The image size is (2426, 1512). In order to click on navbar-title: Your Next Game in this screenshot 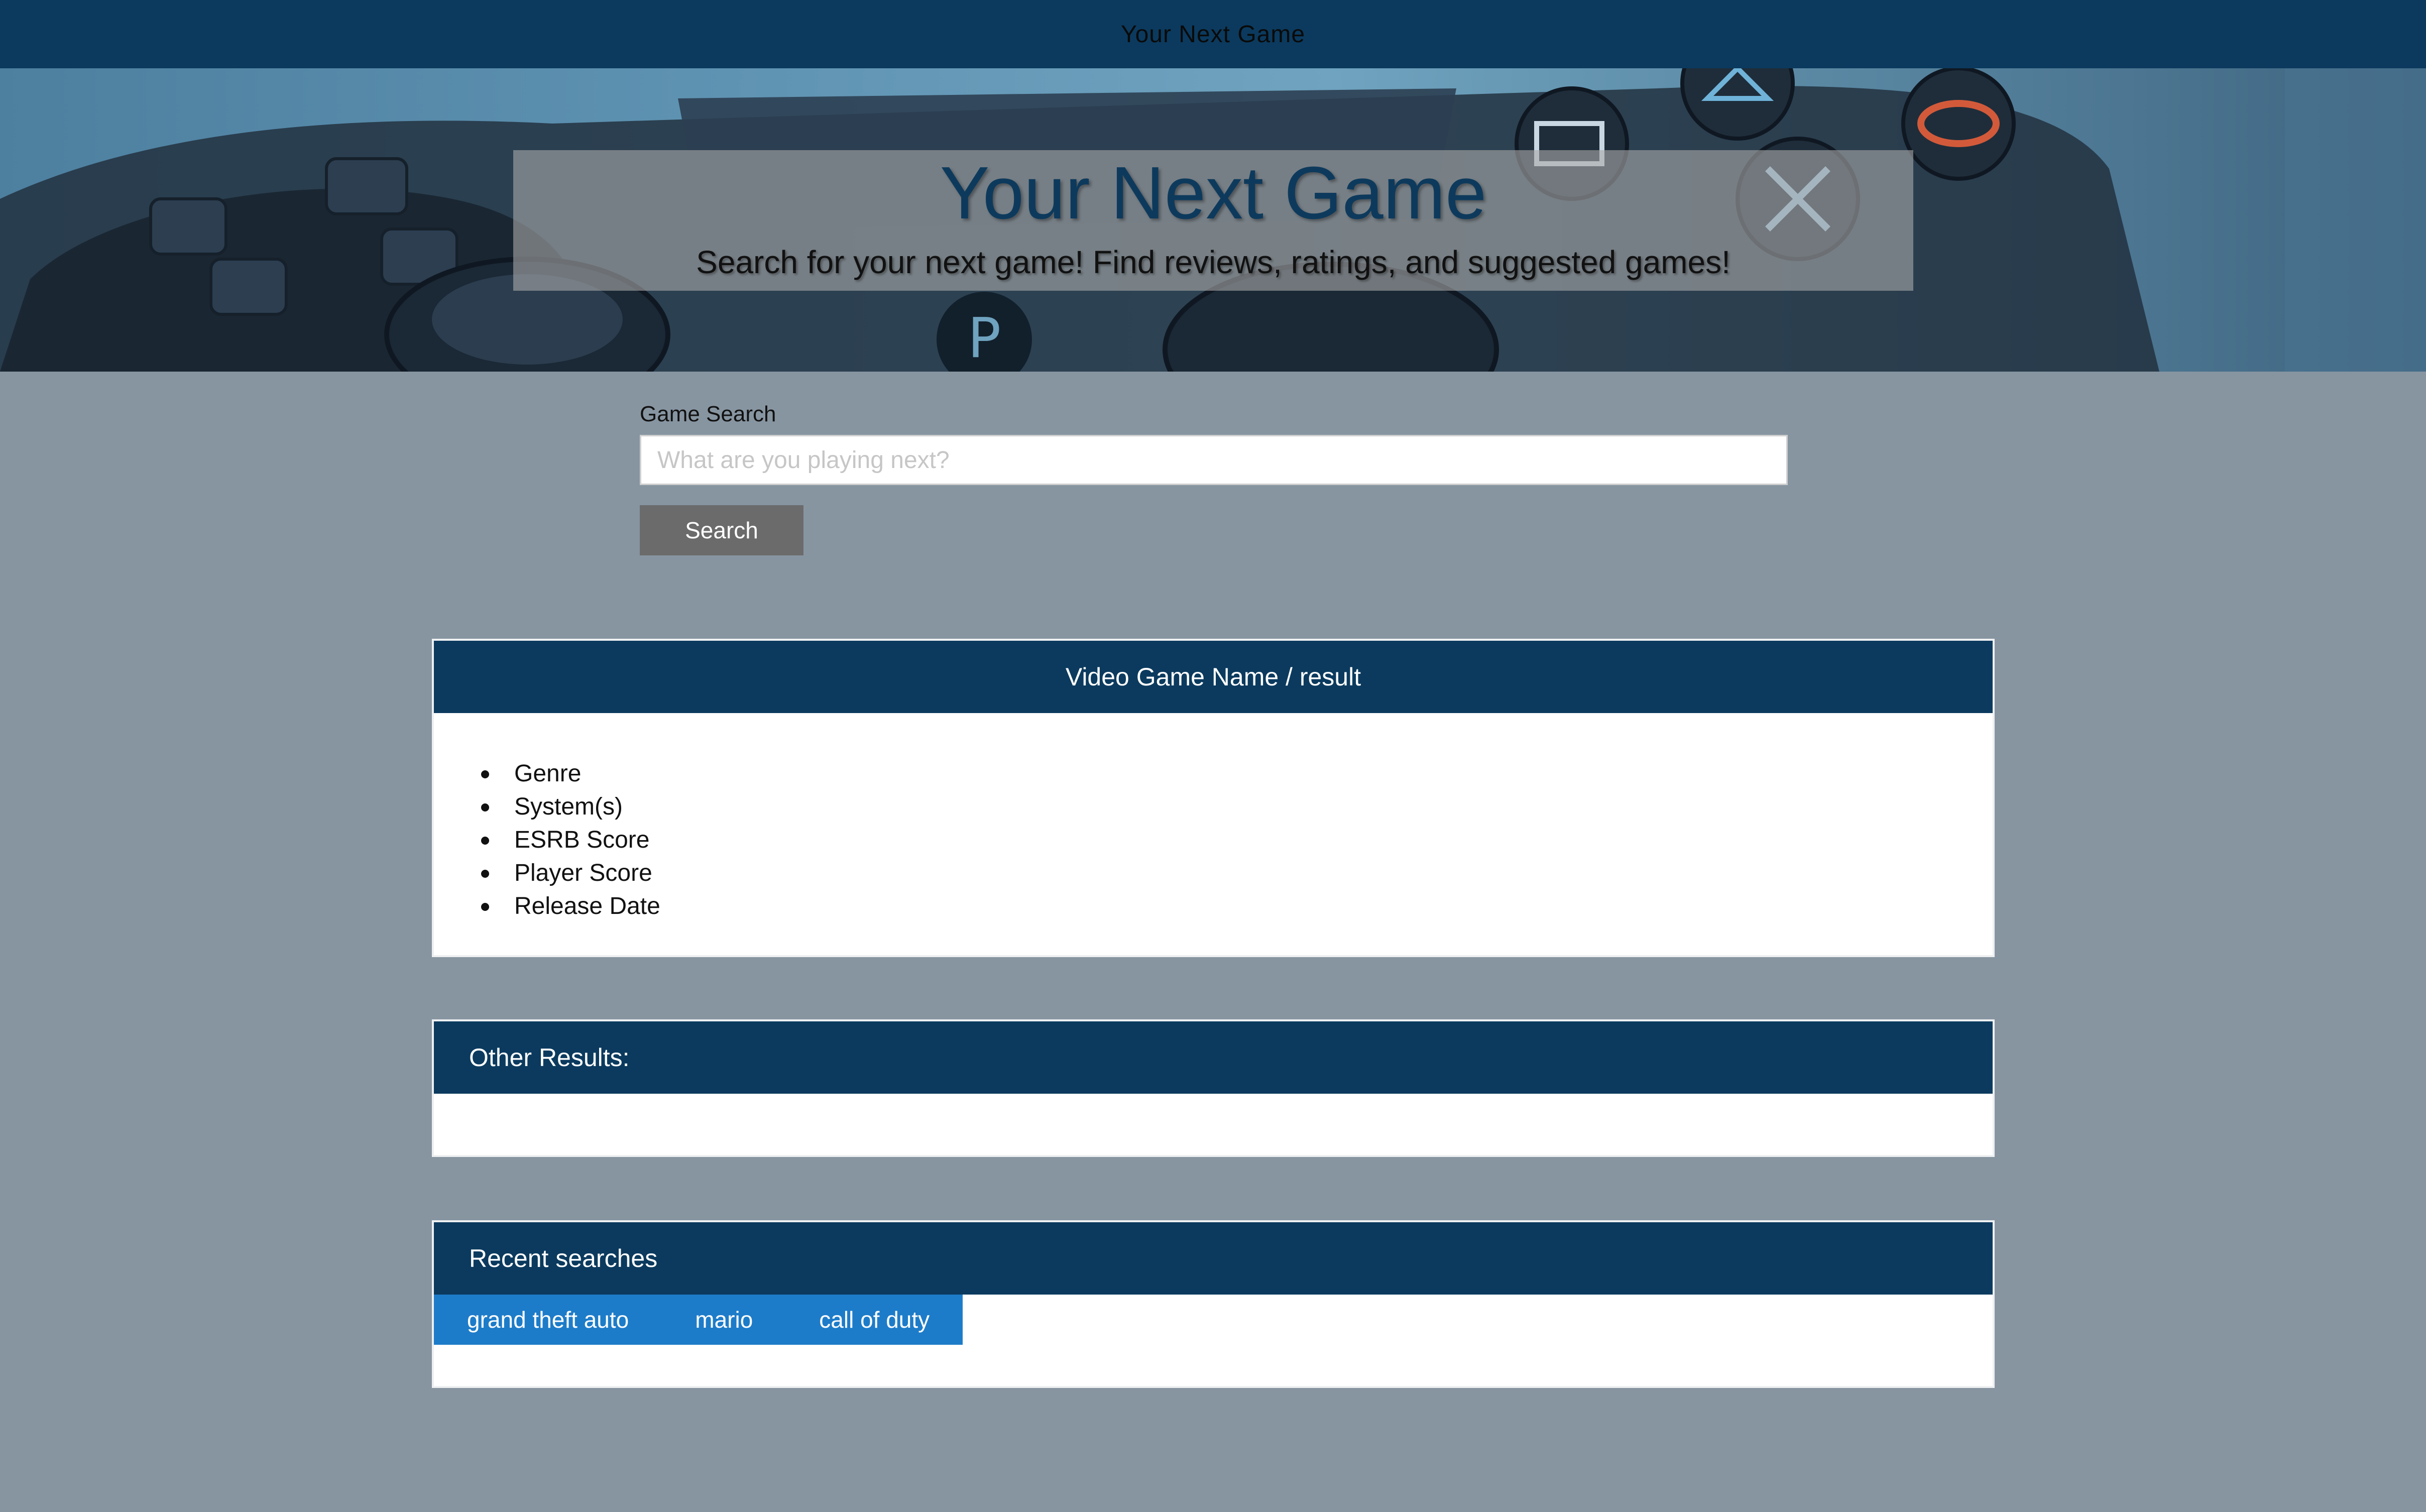, I will do `click(1213, 35)`.